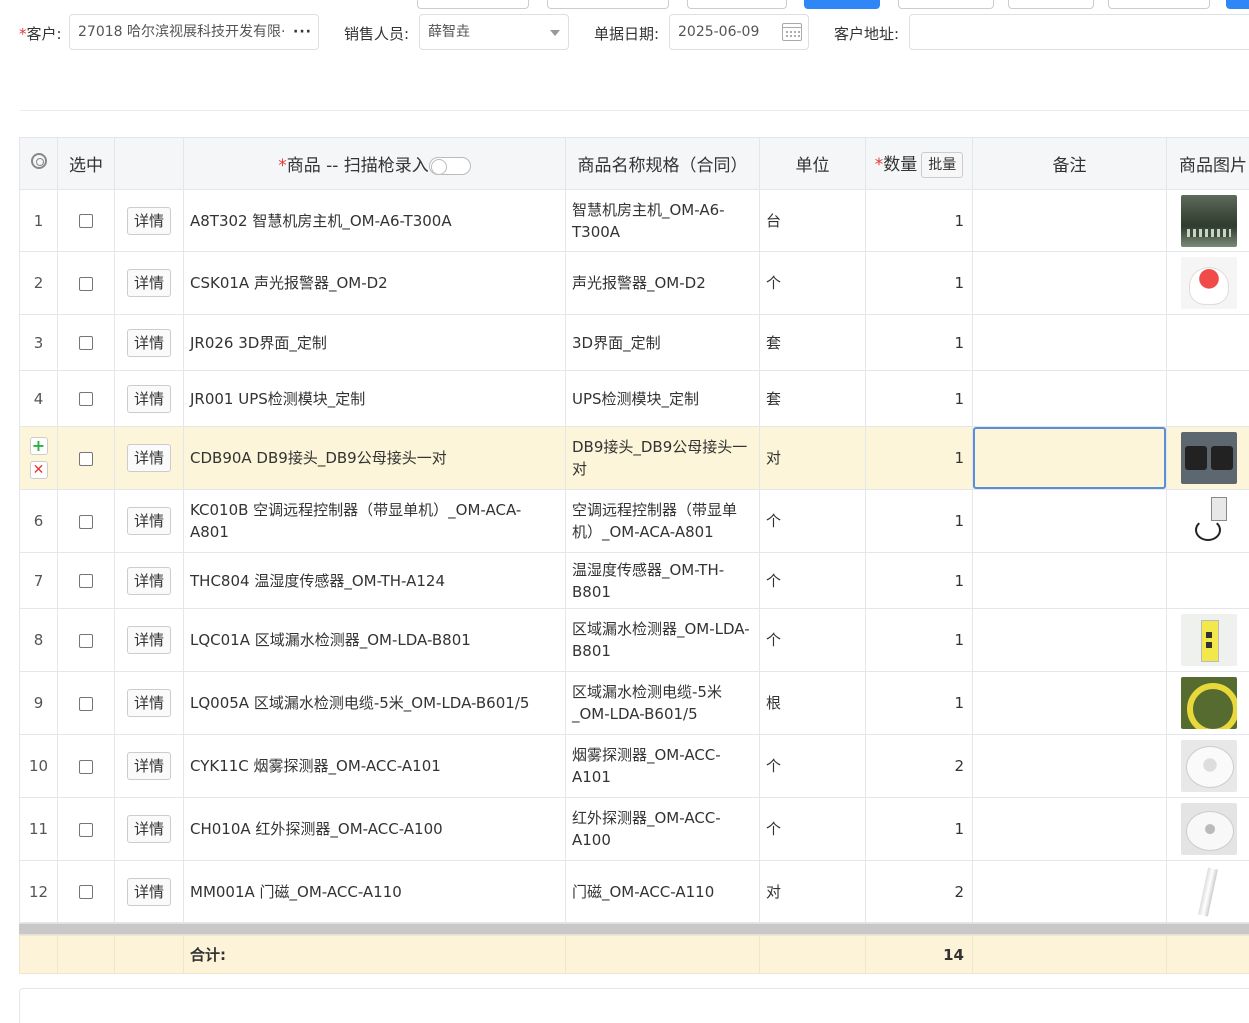 This screenshot has height=1023, width=1249. Describe the element at coordinates (194, 32) in the screenshot. I see `customer-select: 27018 哈尔滨视展科技开发有限· ···` at that location.